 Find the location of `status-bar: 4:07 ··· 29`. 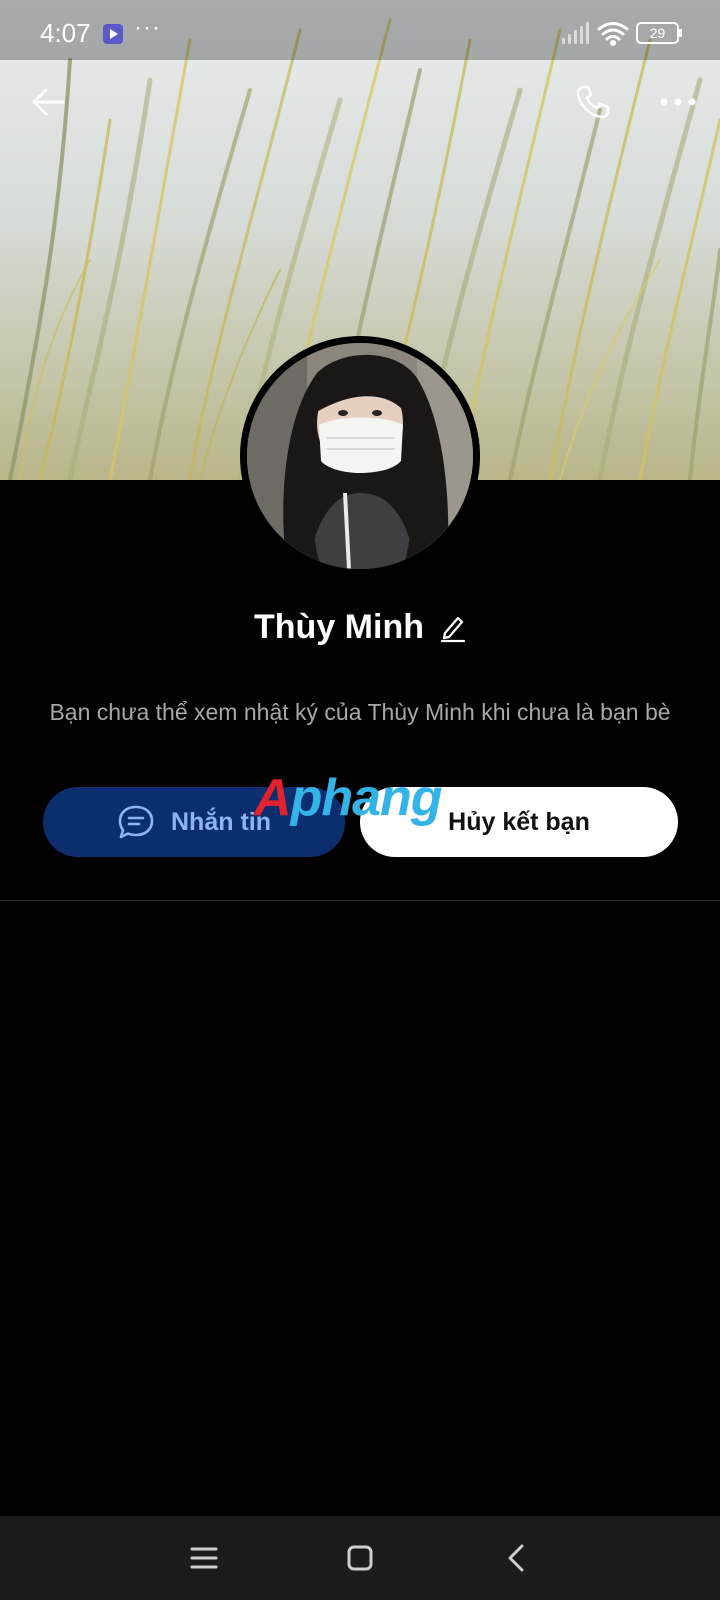

status-bar: 4:07 ··· 29 is located at coordinates (360, 30).